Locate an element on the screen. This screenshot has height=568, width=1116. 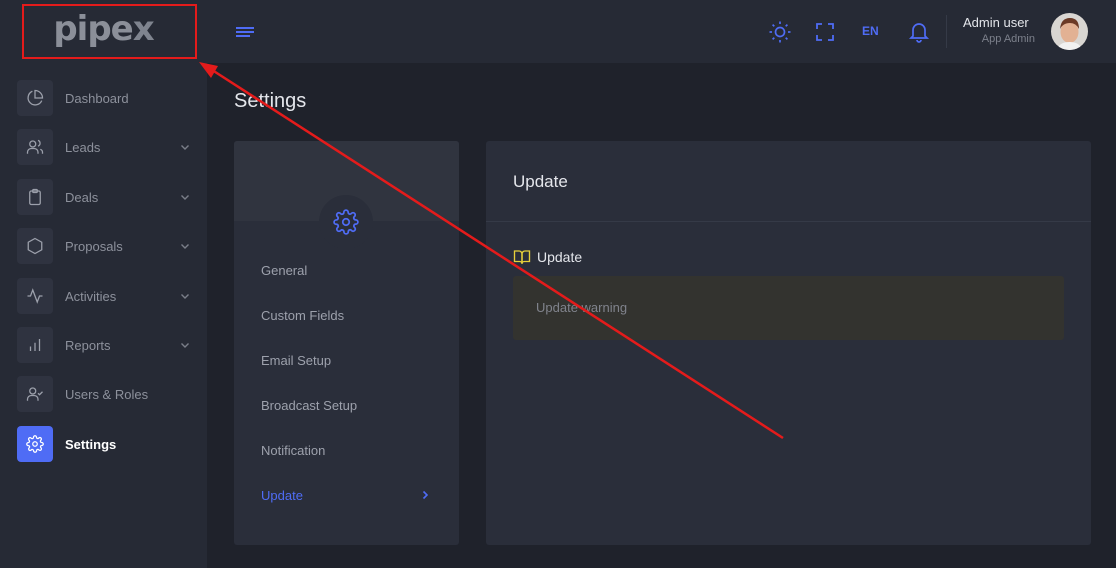
clipboard-icon is located at coordinates (35, 197).